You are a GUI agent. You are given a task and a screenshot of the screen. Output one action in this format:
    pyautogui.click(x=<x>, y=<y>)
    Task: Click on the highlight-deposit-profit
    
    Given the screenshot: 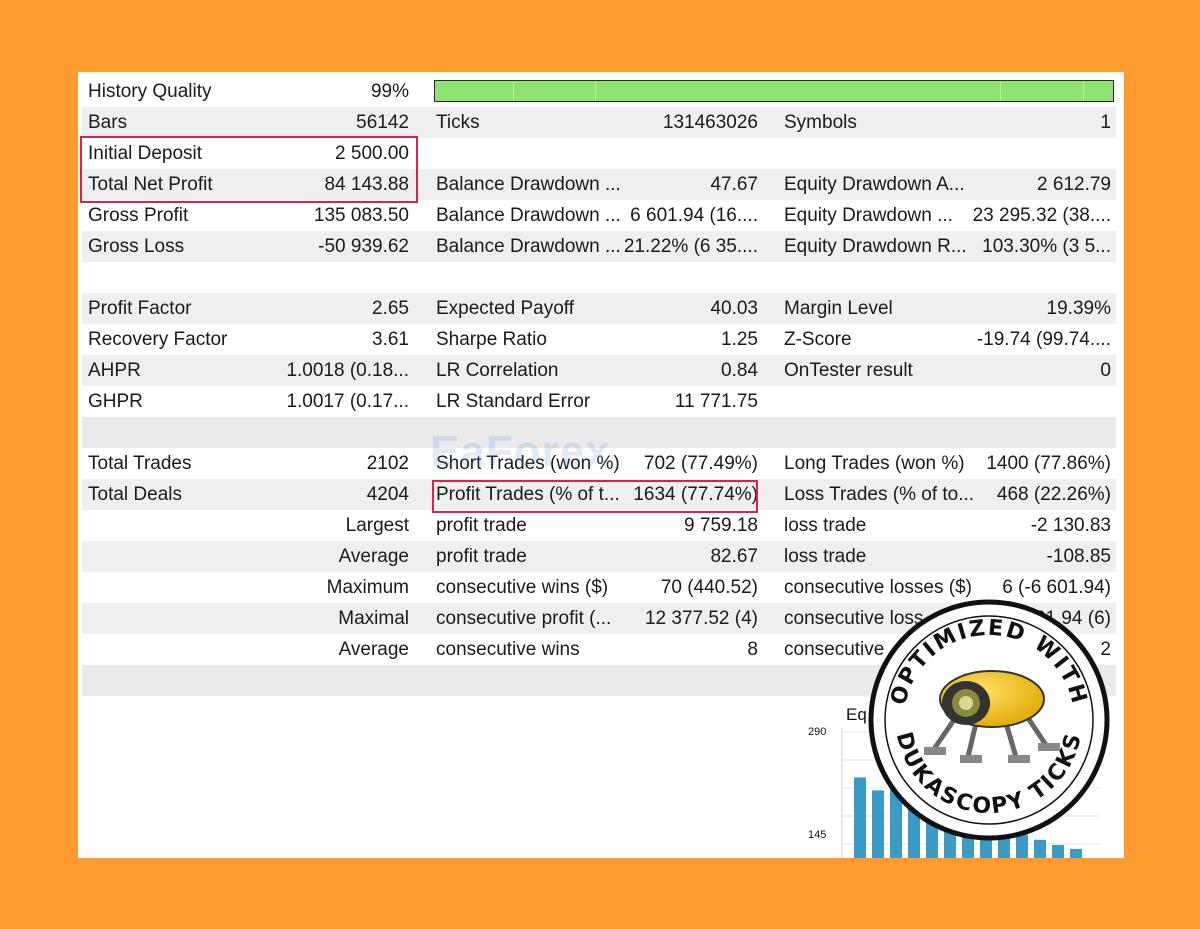 What is the action you would take?
    pyautogui.click(x=249, y=169)
    